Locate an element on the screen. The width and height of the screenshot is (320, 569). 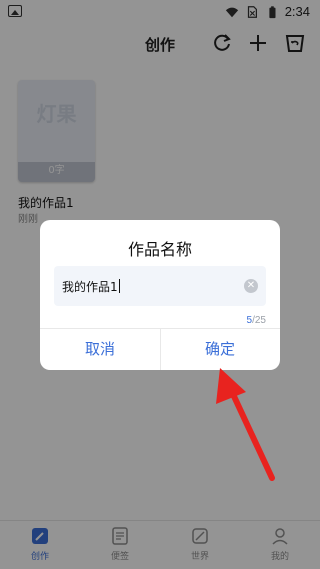
text-caret is located at coordinates (119, 286).